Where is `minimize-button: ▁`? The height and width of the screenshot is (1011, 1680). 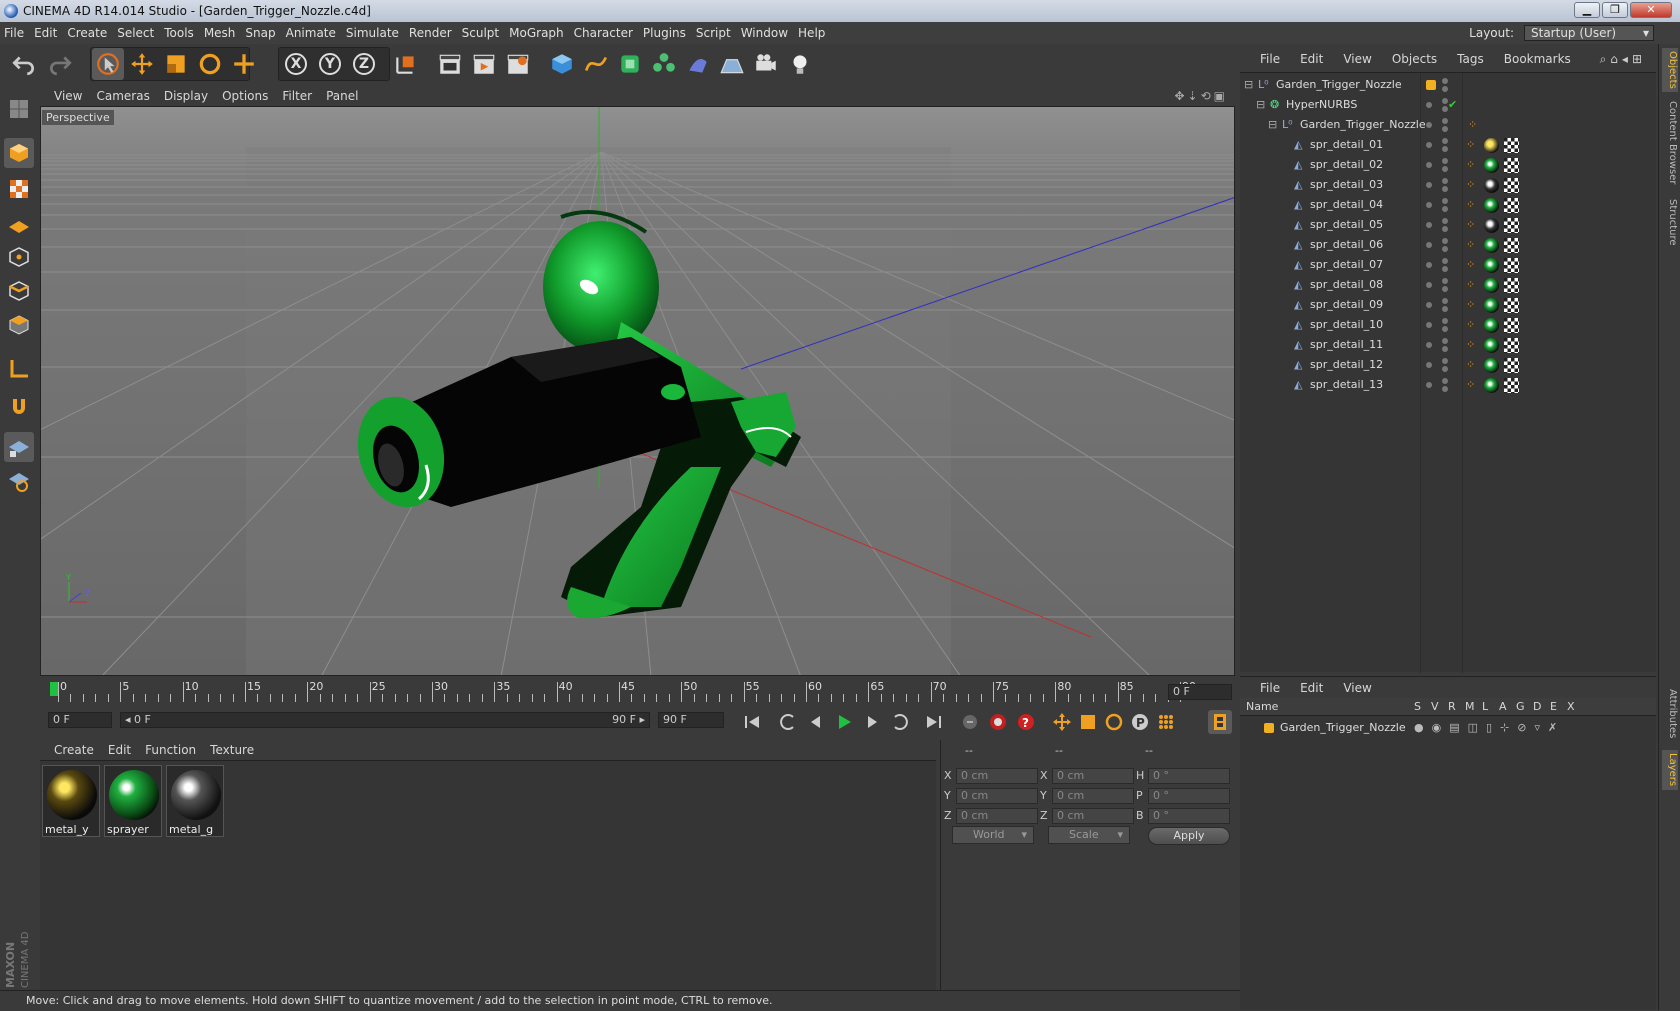
minimize-button: ▁ is located at coordinates (1587, 10).